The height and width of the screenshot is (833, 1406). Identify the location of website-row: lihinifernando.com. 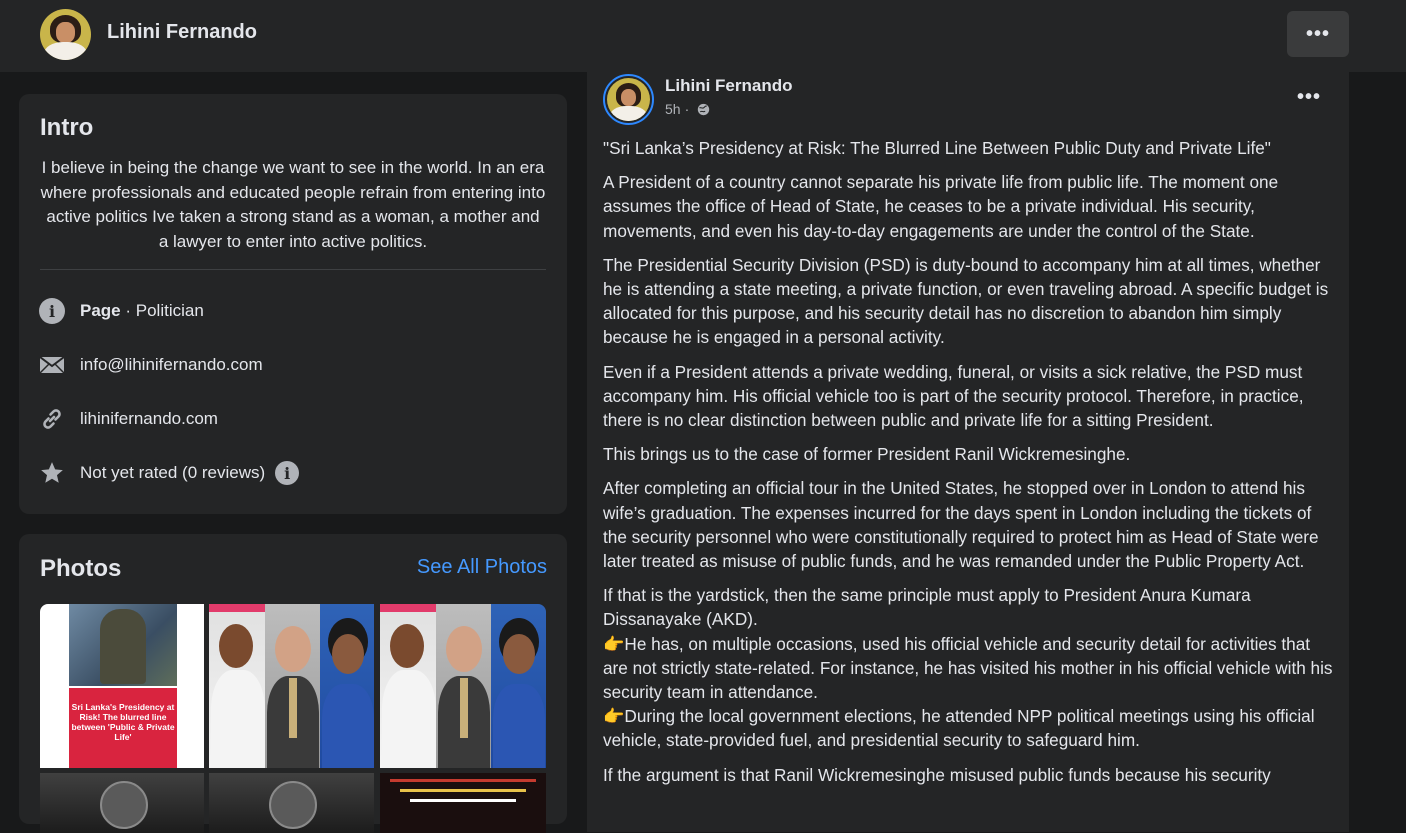
(128, 419).